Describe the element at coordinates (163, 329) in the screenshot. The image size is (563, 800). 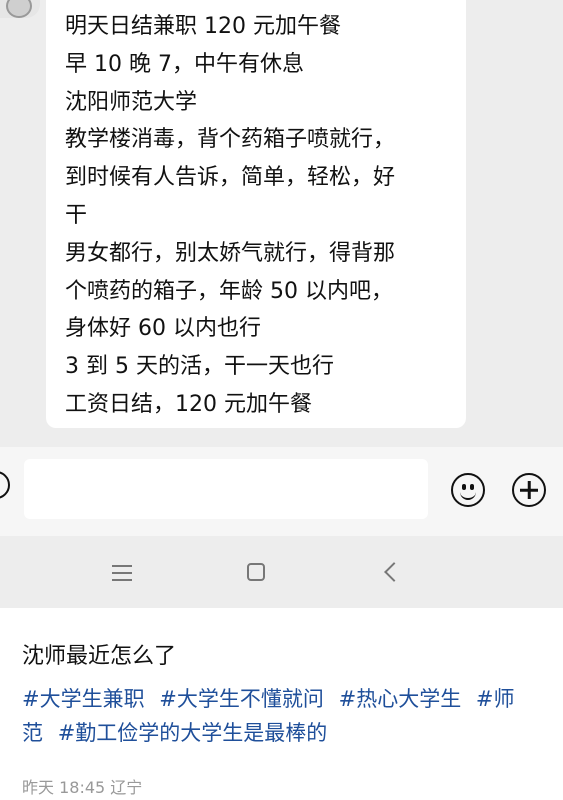
I see `message-line: 身体好 60 以内也行` at that location.